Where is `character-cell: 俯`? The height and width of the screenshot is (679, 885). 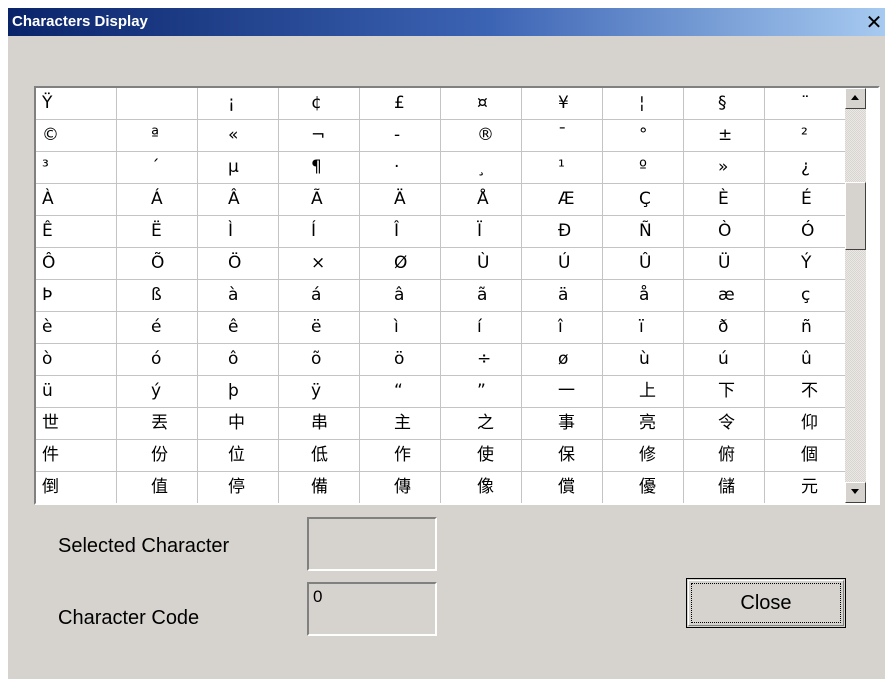 character-cell: 俯 is located at coordinates (724, 456).